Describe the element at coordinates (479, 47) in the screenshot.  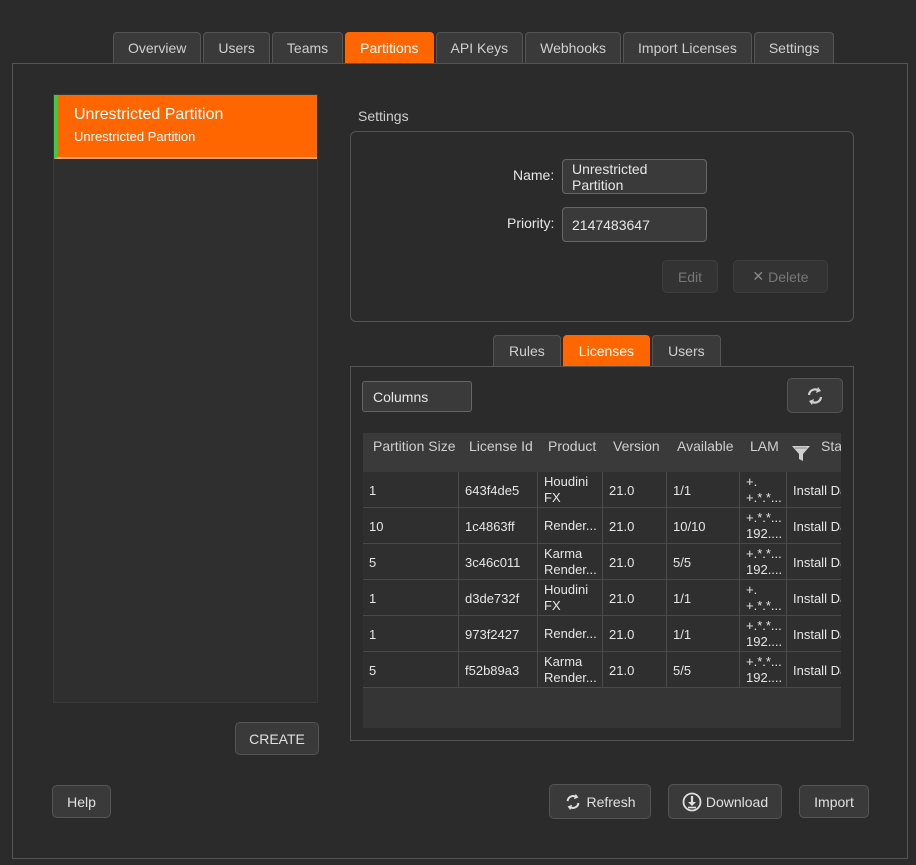
I see `tab-api-keys: API Keys` at that location.